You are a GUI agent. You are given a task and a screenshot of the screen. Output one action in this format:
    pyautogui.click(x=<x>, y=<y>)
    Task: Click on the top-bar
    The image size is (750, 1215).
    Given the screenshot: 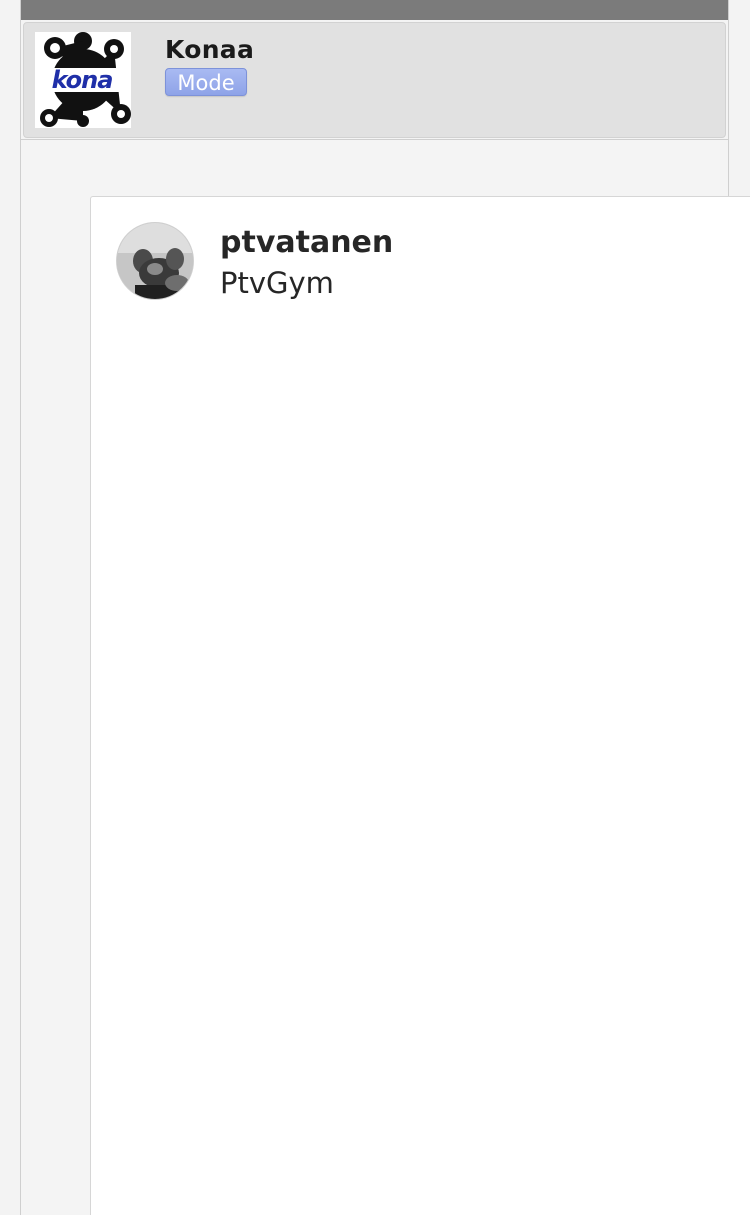 What is the action you would take?
    pyautogui.click(x=374, y=10)
    